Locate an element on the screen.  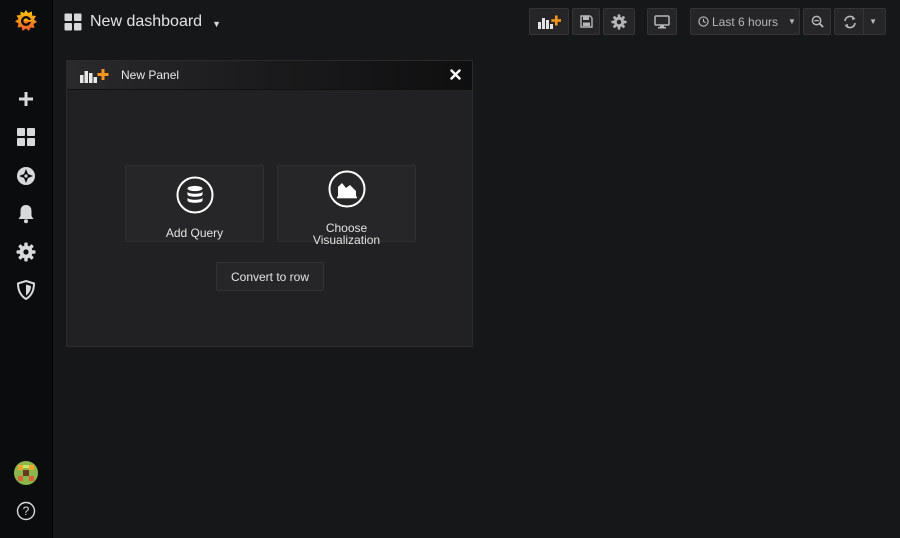
alerting-menu-button is located at coordinates (26, 214).